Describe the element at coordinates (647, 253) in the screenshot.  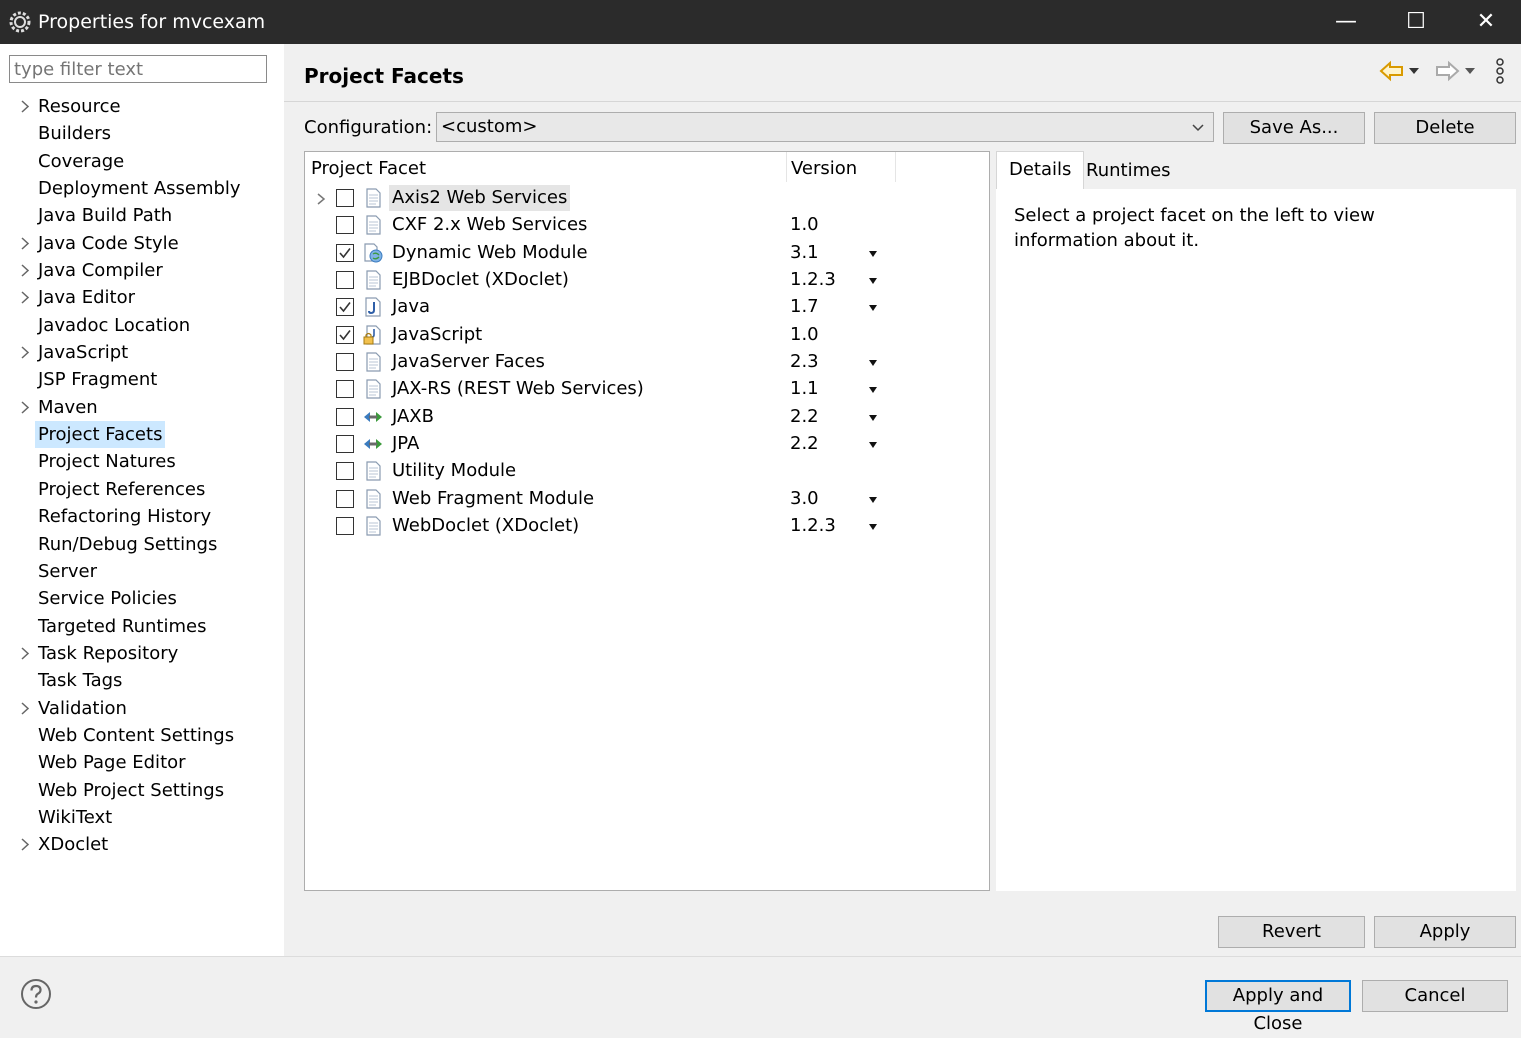
I see `table-row: Dynamic Web Module 3.1` at that location.